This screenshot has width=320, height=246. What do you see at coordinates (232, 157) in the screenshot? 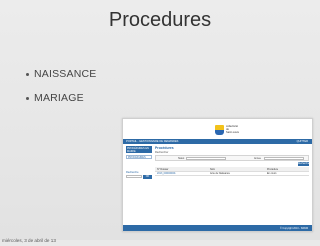
I see `filter-bar: Statut Année` at bounding box center [232, 157].